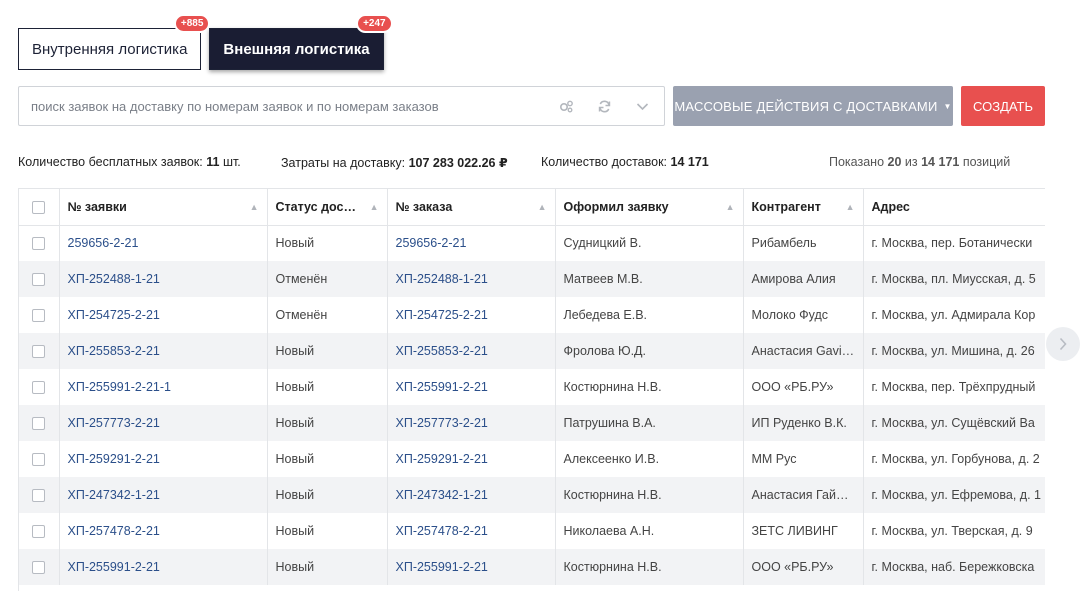 This screenshot has width=1087, height=591. What do you see at coordinates (689, 162) in the screenshot?
I see `delivery-count-value: 14 171` at bounding box center [689, 162].